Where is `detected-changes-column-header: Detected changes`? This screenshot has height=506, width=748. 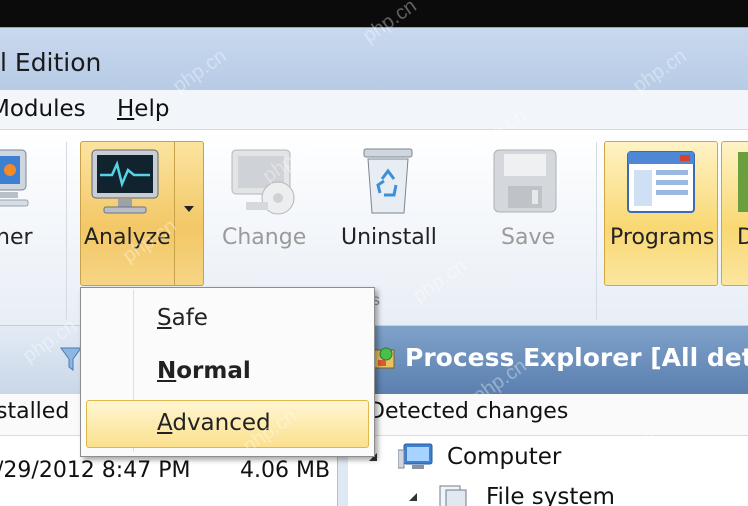 detected-changes-column-header: Detected changes is located at coordinates (468, 411).